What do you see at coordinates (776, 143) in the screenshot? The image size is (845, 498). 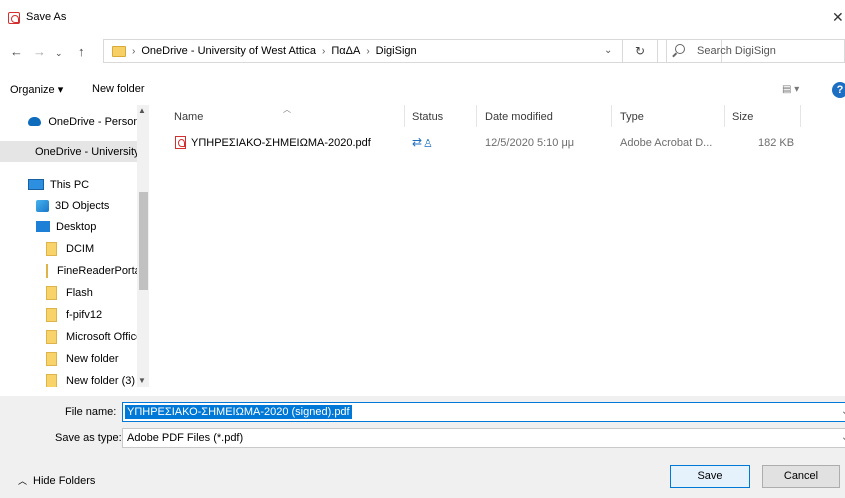 I see `file-size: 182 KB` at bounding box center [776, 143].